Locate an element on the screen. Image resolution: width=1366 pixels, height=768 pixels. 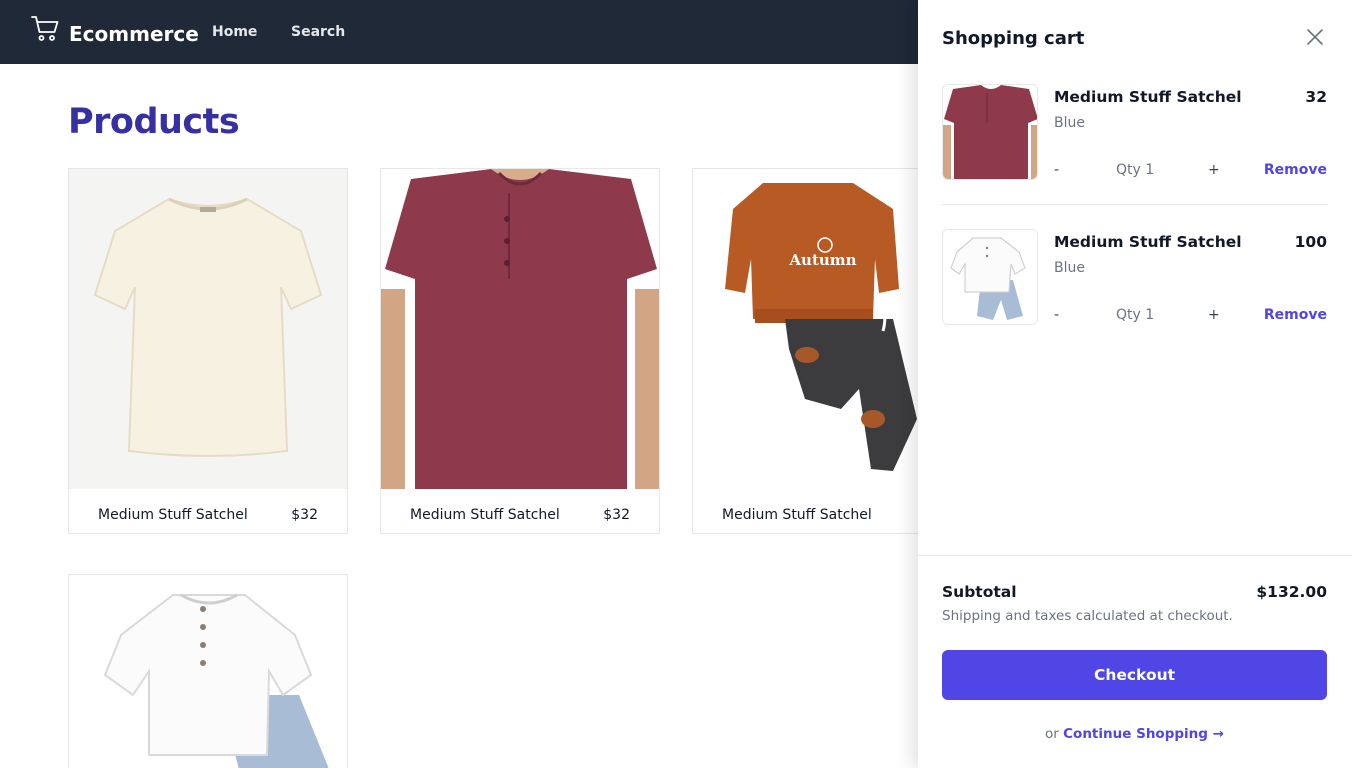
cart-item-divider is located at coordinates (1134, 204).